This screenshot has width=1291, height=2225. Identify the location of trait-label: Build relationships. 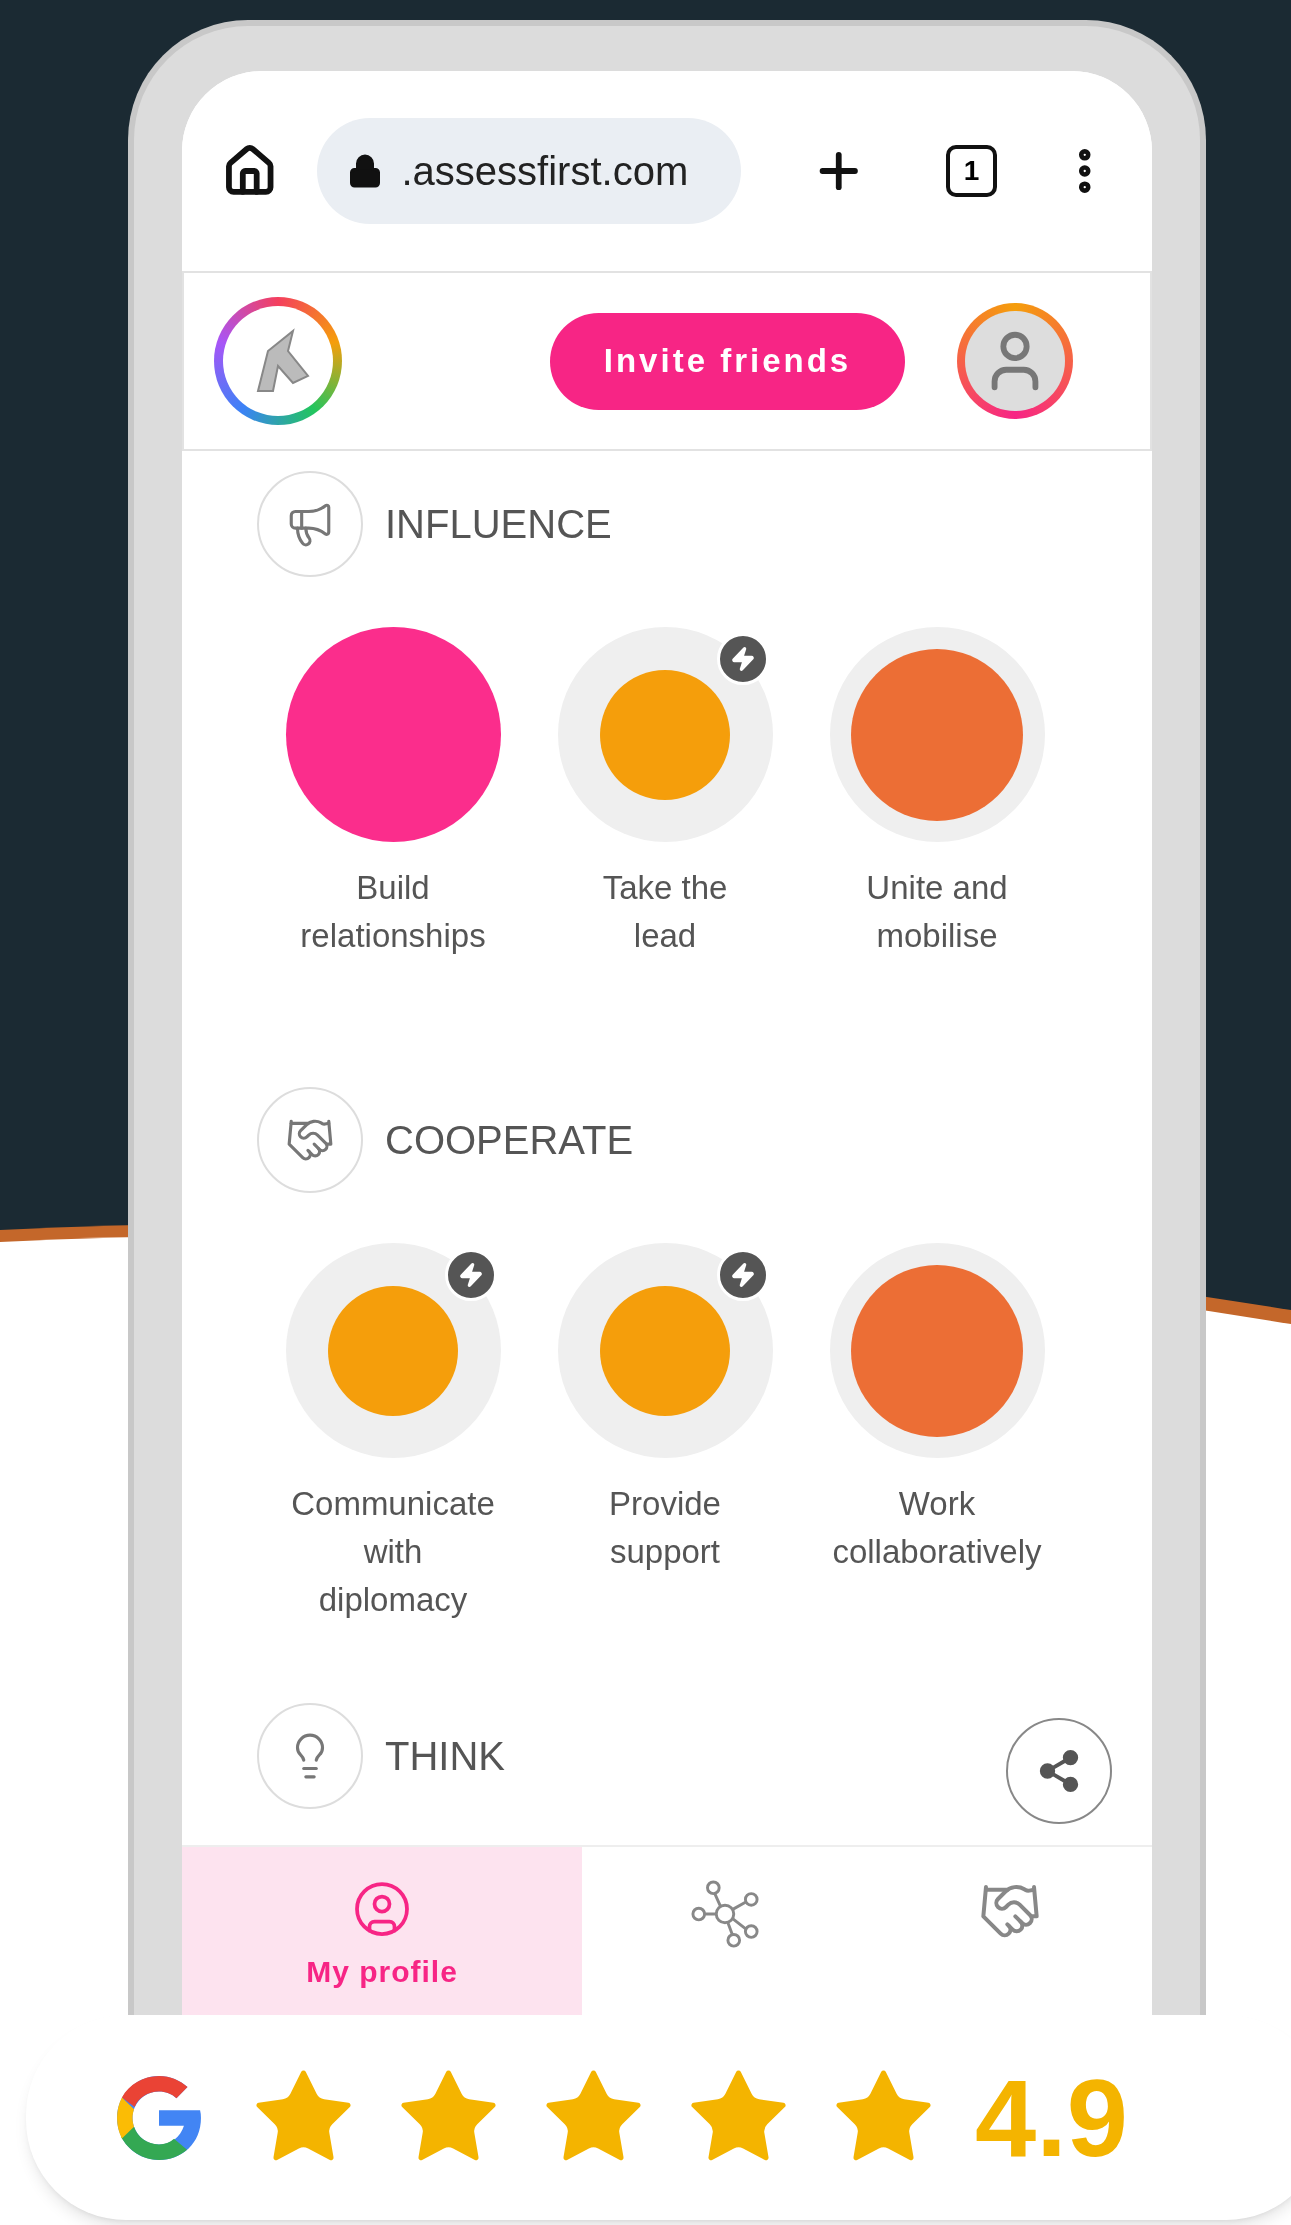
(393, 912).